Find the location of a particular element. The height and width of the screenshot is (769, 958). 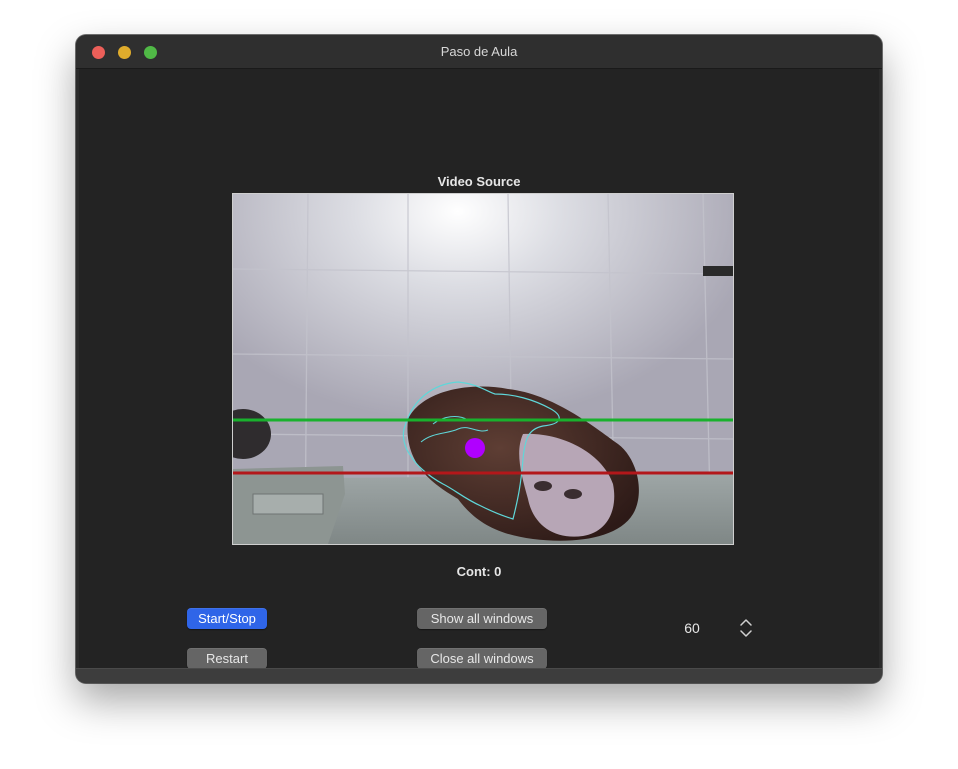

title-bar: Paso de Aula is located at coordinates (479, 52).